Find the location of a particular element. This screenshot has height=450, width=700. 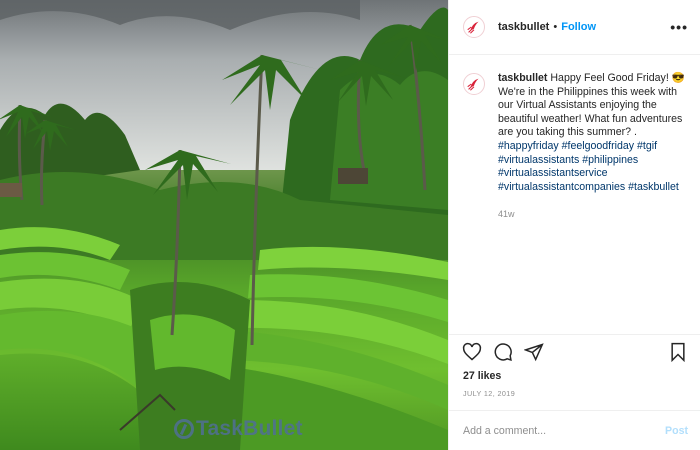

header-username: taskbullet is located at coordinates (523, 27).